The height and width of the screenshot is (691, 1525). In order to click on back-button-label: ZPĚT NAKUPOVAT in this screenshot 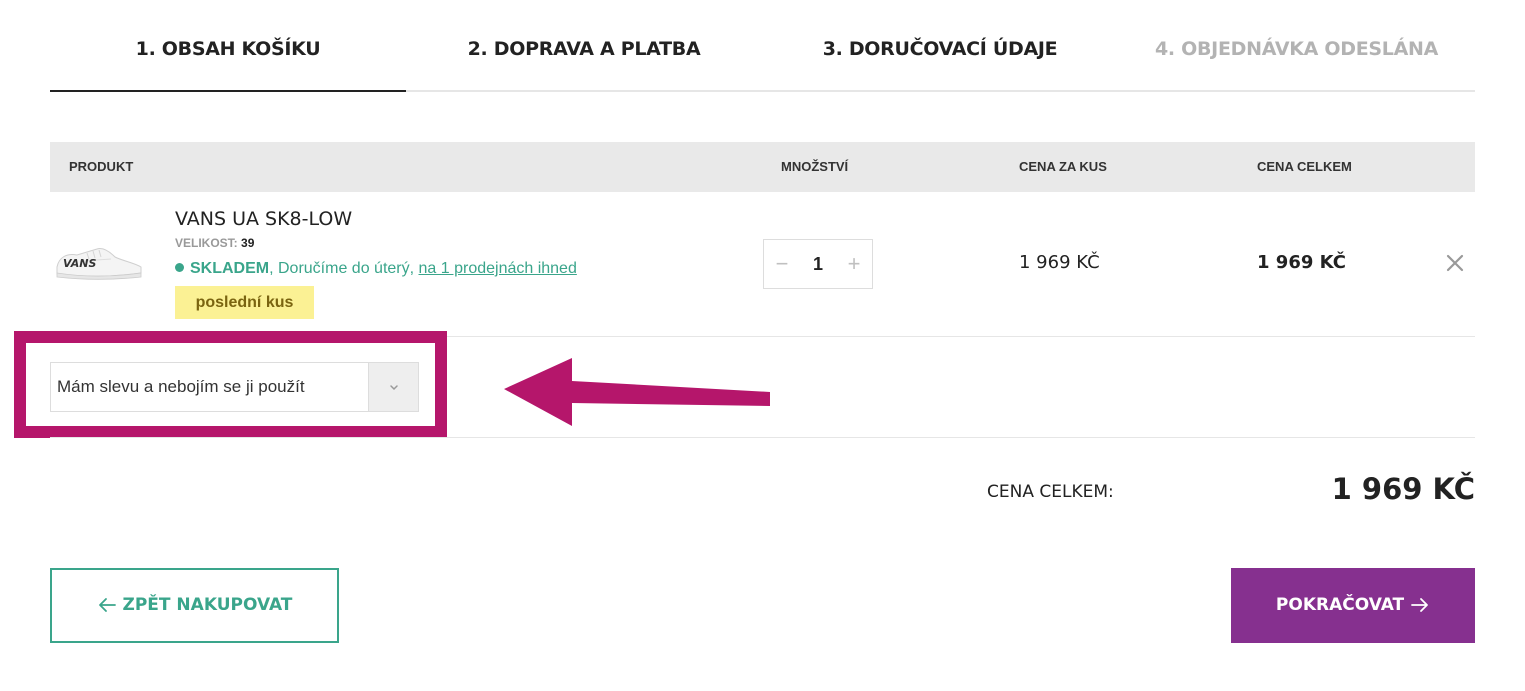, I will do `click(207, 605)`.